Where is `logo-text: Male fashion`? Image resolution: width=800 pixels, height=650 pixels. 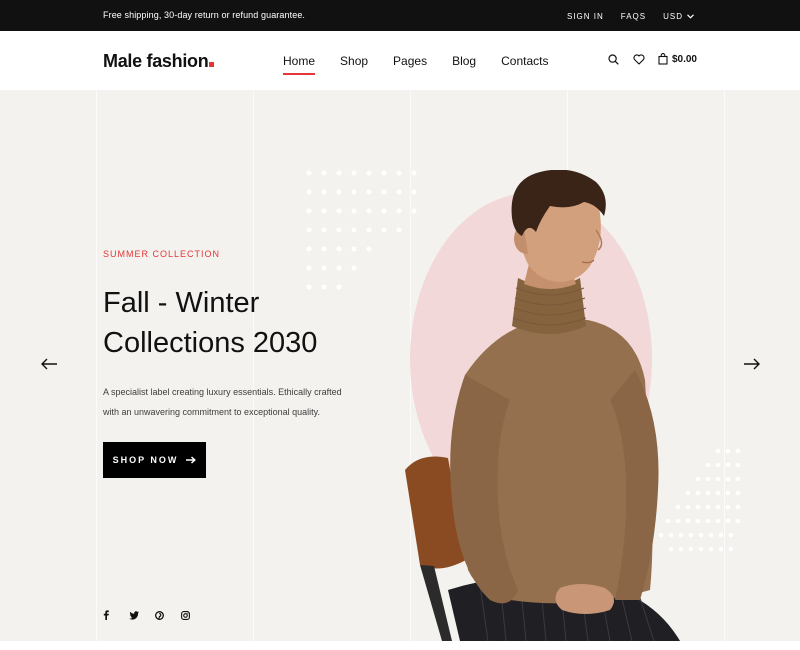
logo-text: Male fashion is located at coordinates (156, 61).